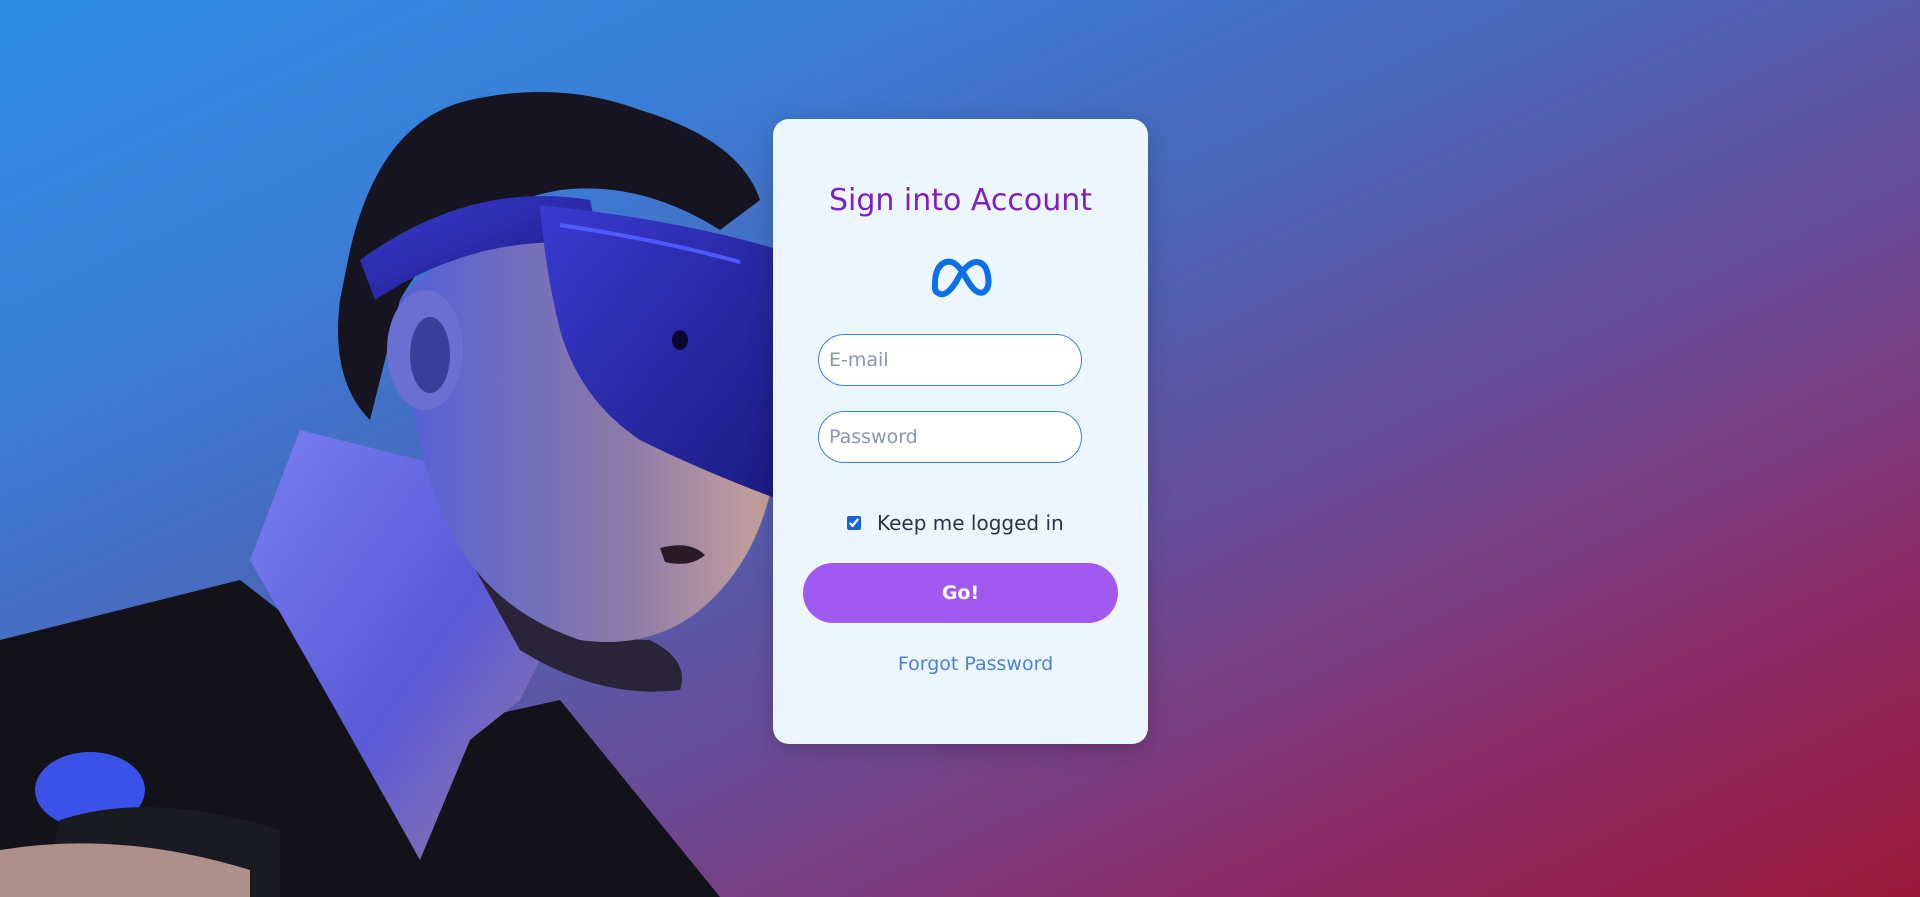  I want to click on go-button: Go!, so click(960, 593).